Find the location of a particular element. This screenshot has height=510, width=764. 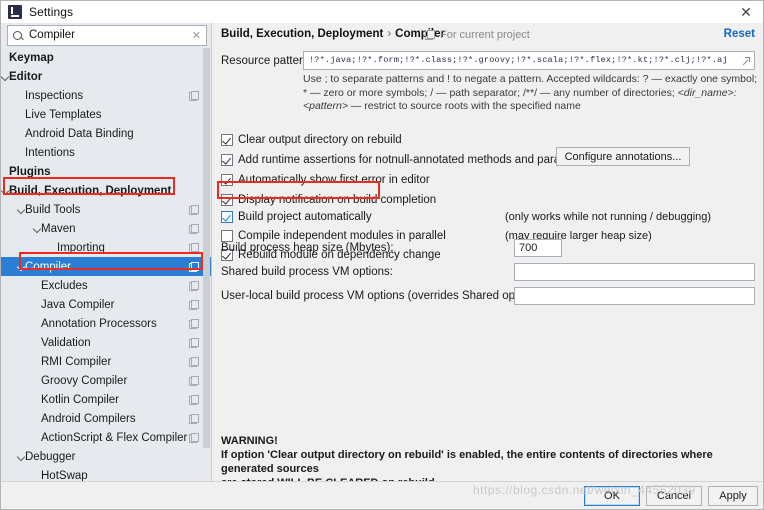

sidebar-item-excludes: Excludes is located at coordinates (106, 285).